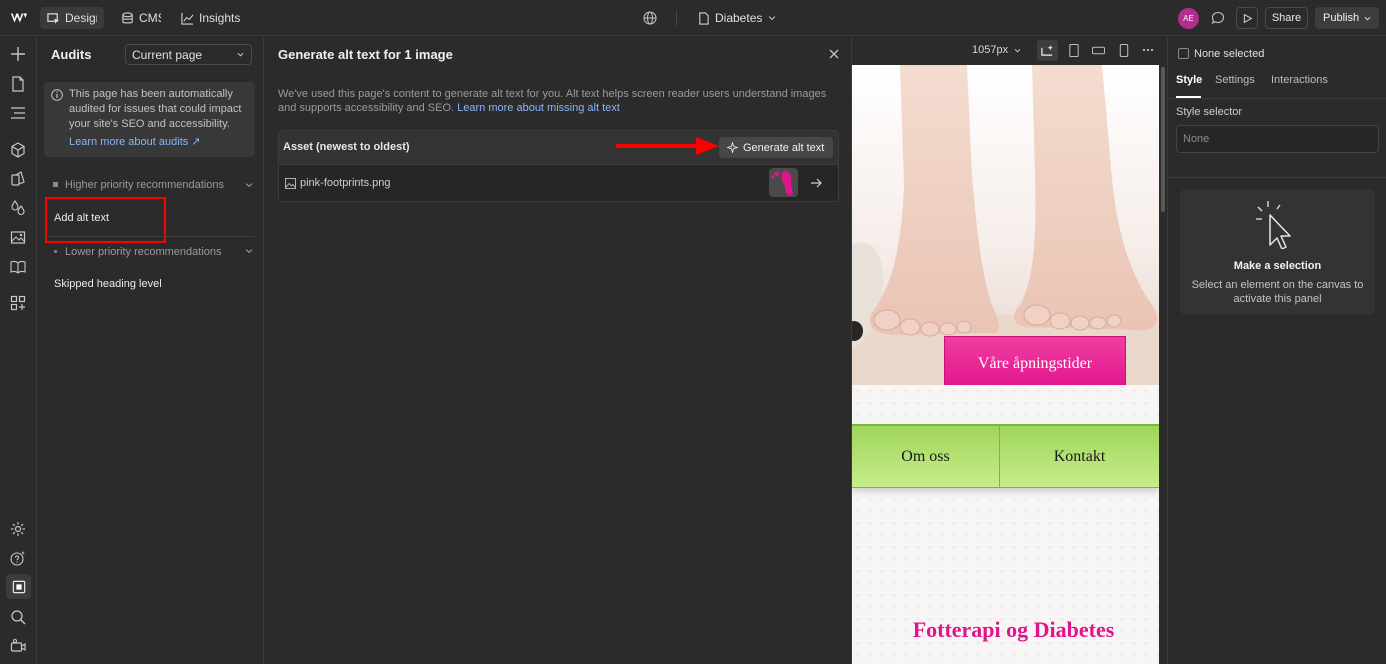 Image resolution: width=1386 pixels, height=664 pixels. What do you see at coordinates (18, 646) in the screenshot?
I see `video-icon` at bounding box center [18, 646].